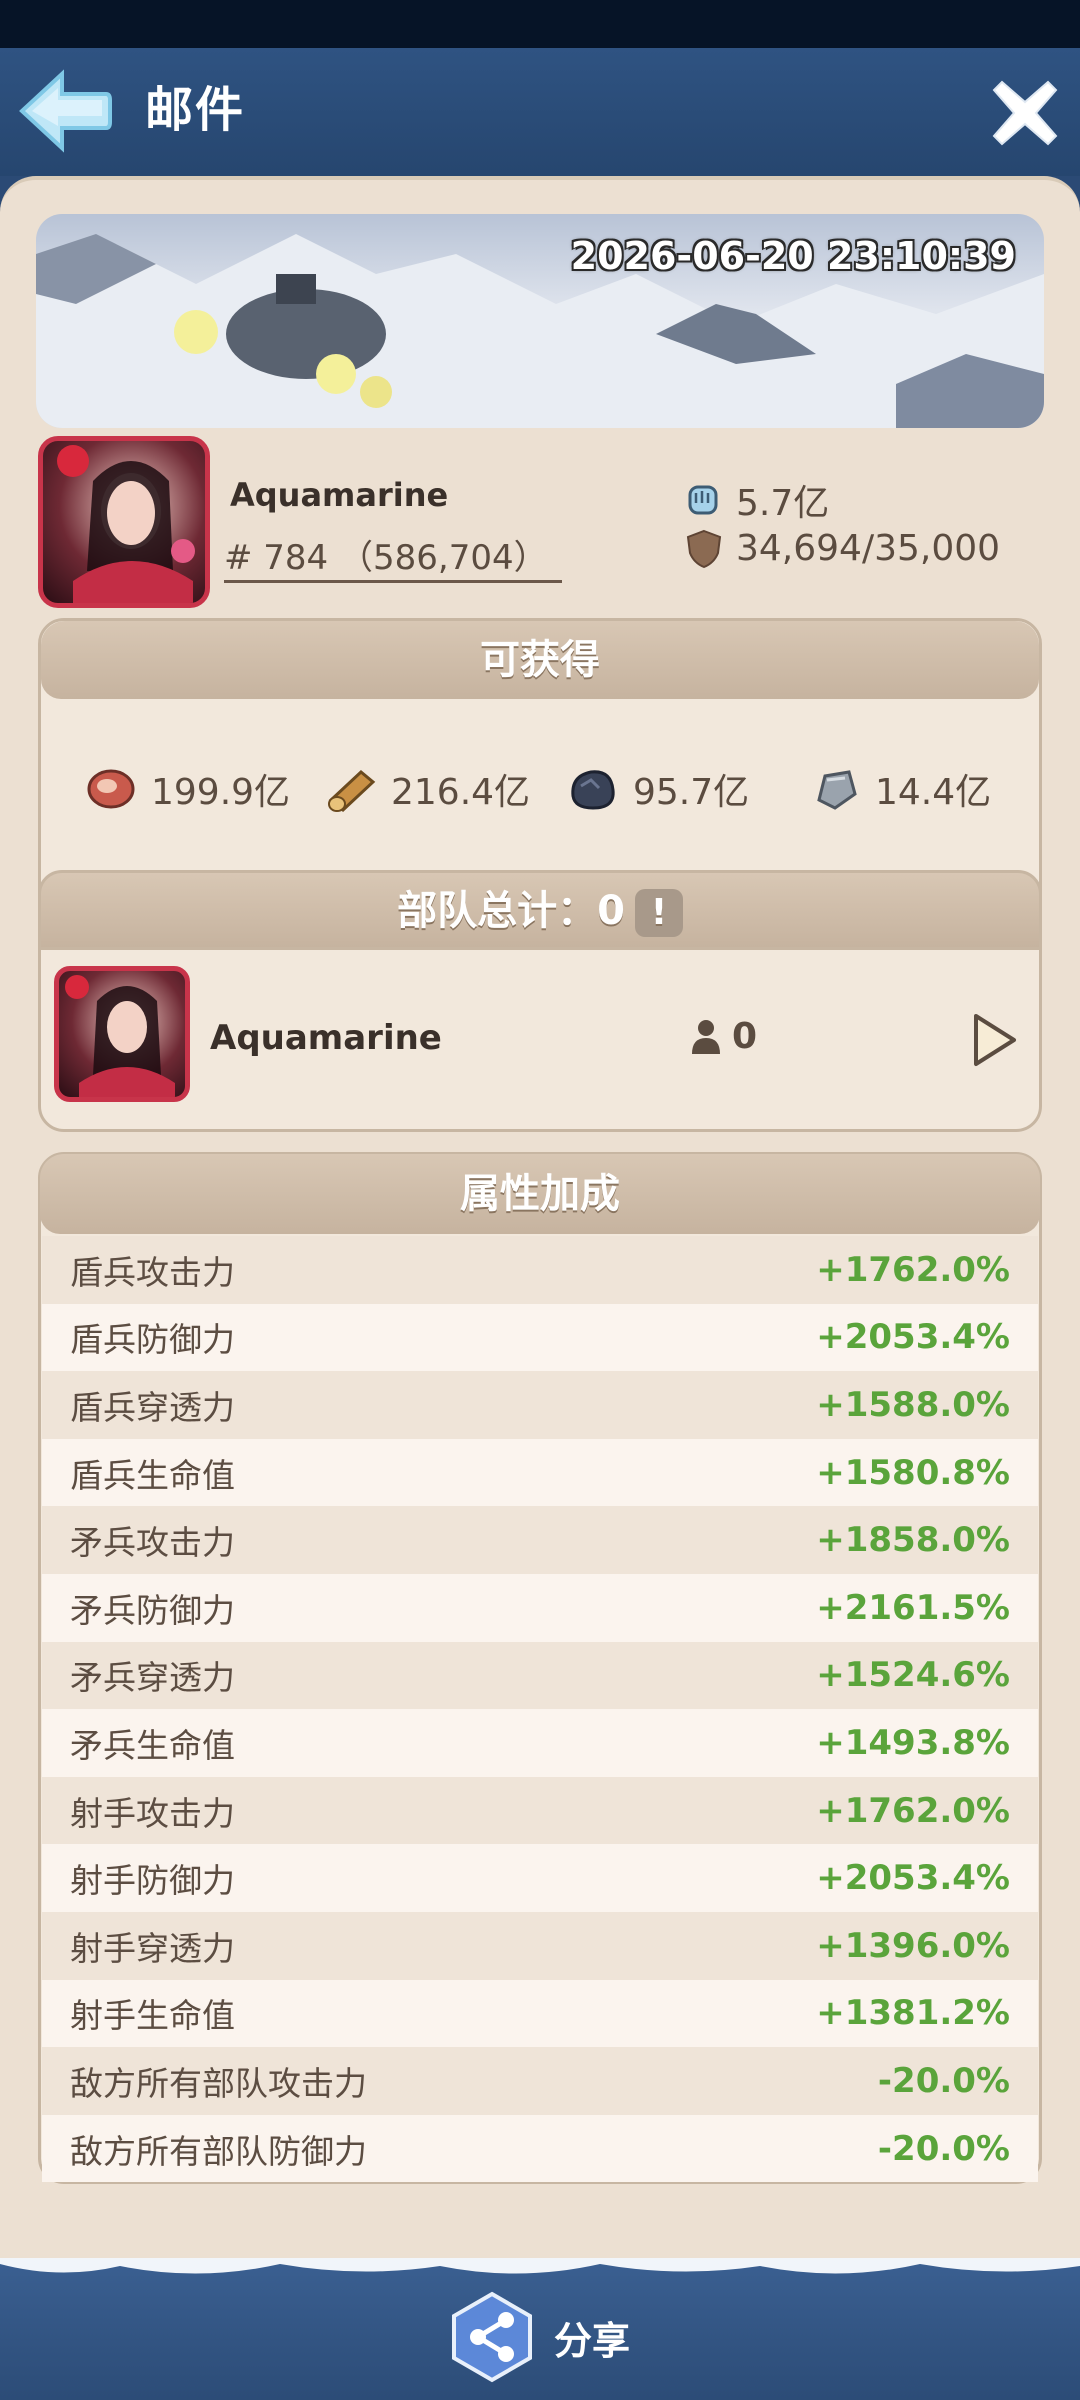 This screenshot has width=1080, height=2400. What do you see at coordinates (913, 2013) in the screenshot?
I see `attribute-value: +1381.2%` at bounding box center [913, 2013].